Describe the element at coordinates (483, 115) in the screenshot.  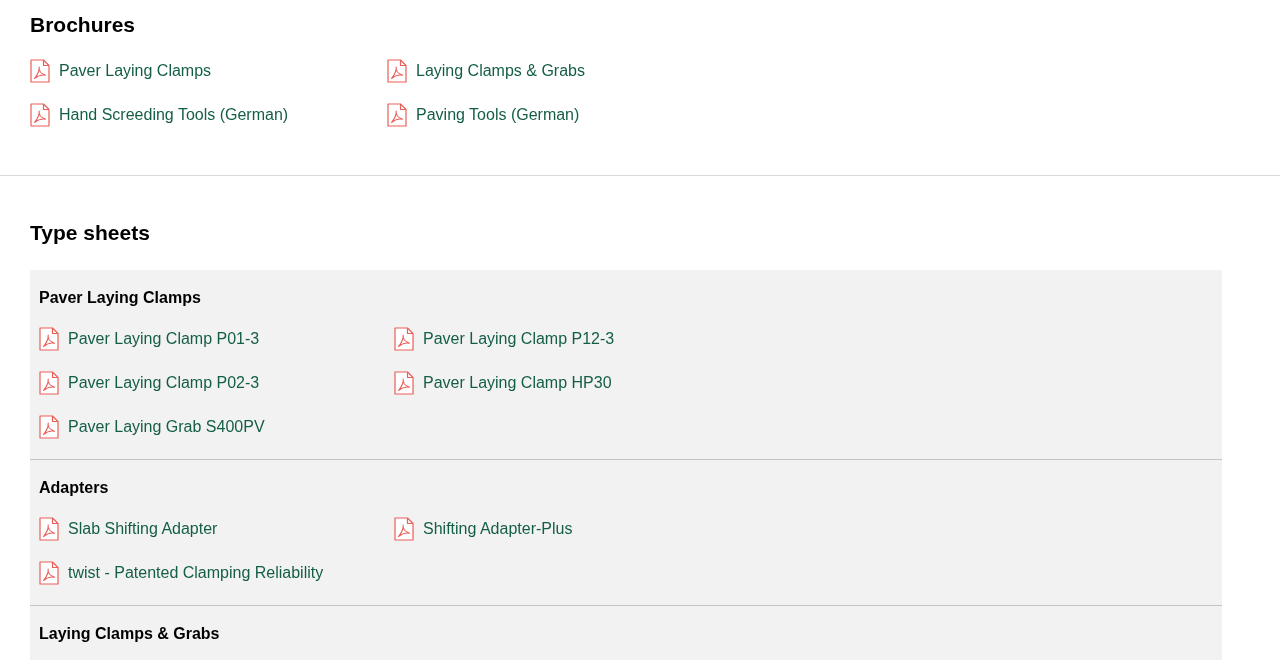
I see `pdf-link: Paving Tools (German)` at that location.